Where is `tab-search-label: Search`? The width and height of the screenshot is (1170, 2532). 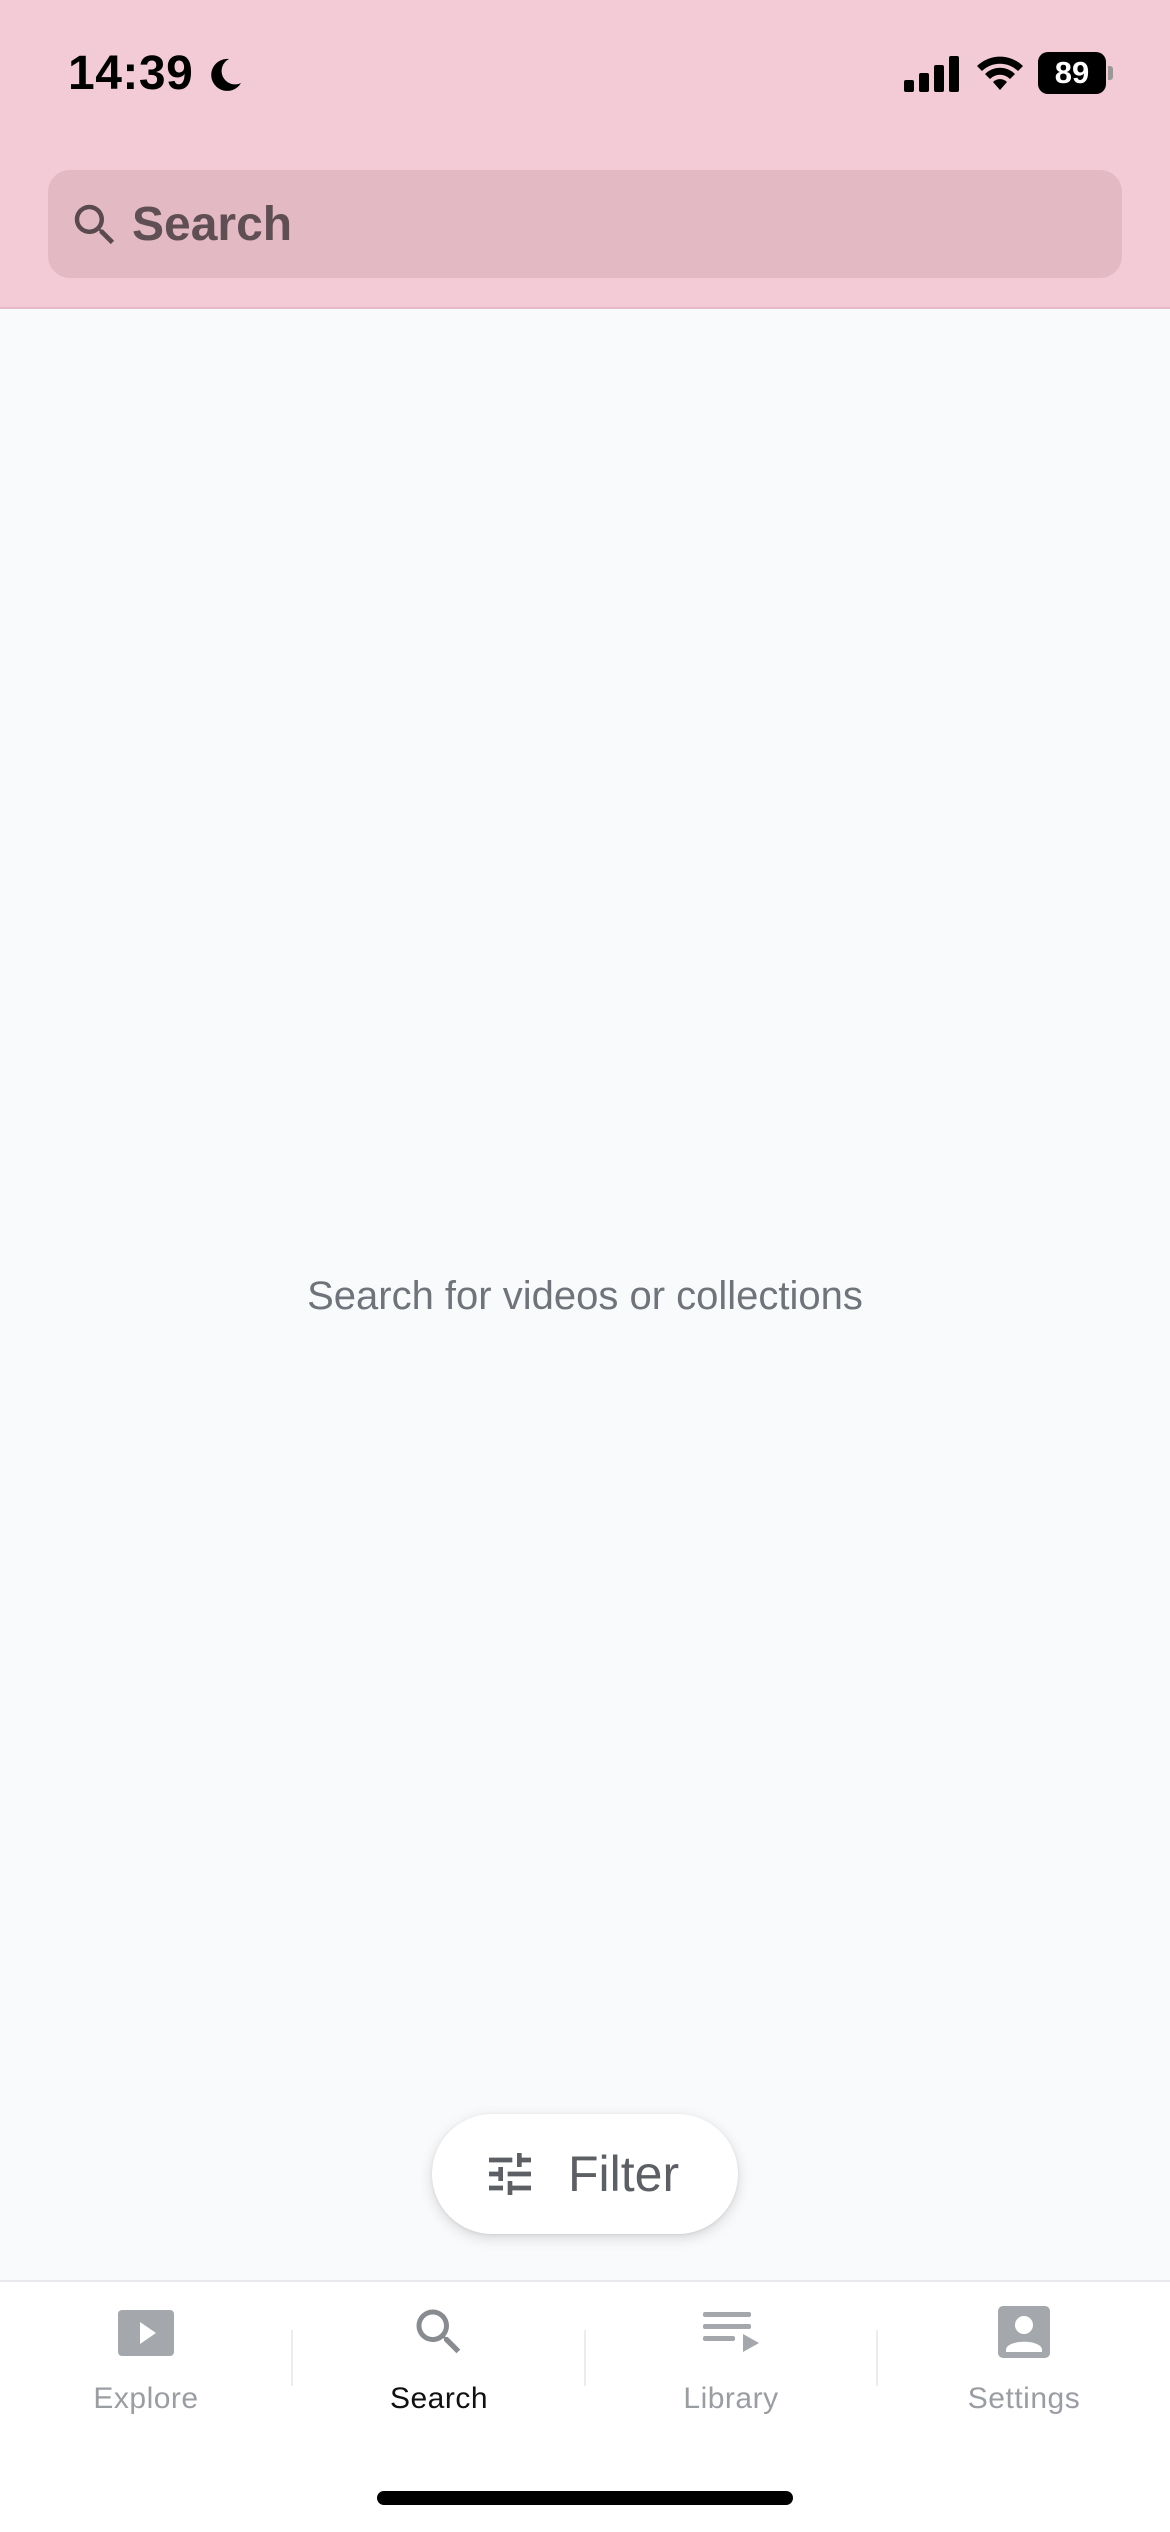
tab-search-label: Search is located at coordinates (439, 2398).